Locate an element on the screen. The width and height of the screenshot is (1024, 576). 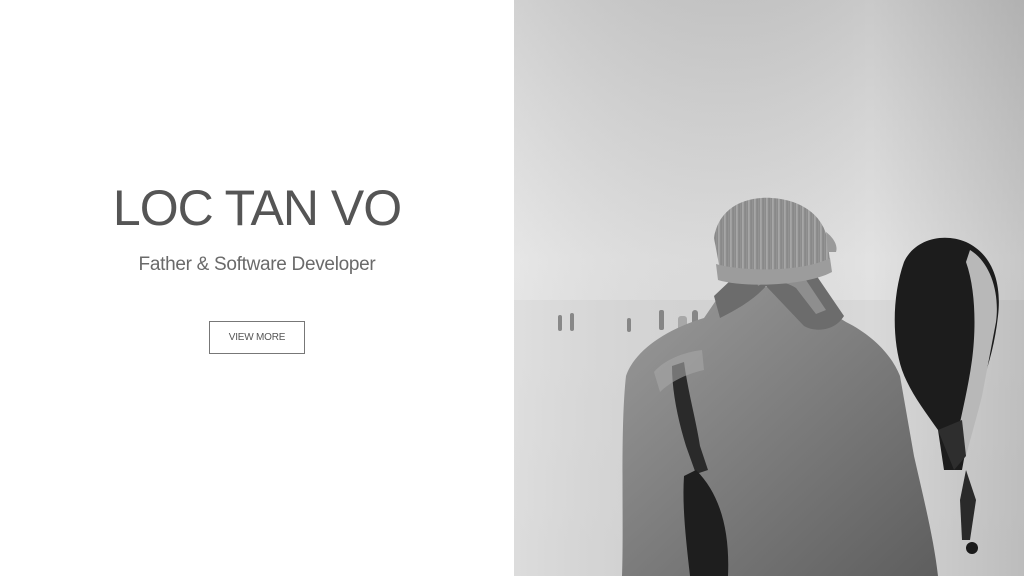
hero-name: LOC TAN VO is located at coordinates (257, 208).